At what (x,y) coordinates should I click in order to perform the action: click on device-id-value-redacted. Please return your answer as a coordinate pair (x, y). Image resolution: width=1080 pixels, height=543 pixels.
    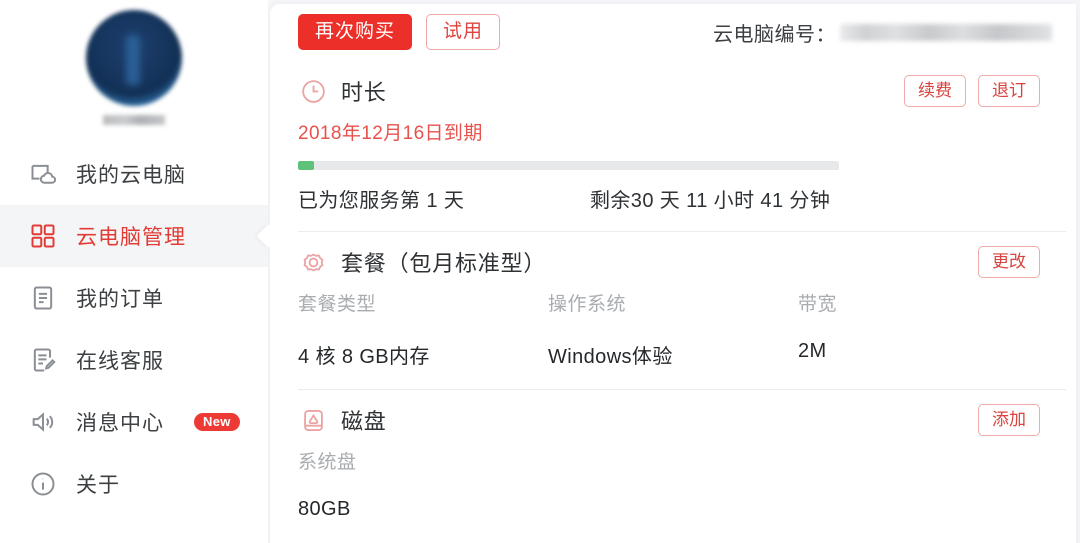
    Looking at the image, I should click on (946, 32).